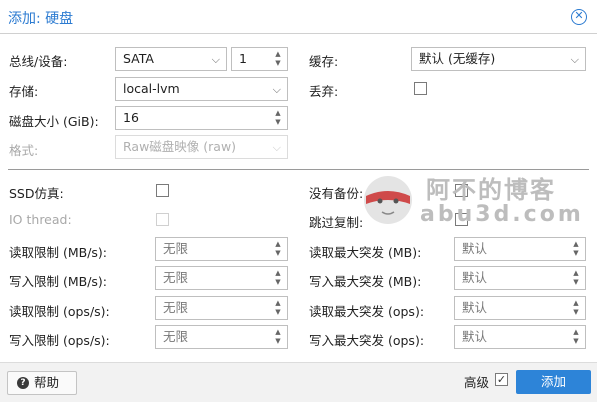 The image size is (597, 402). Describe the element at coordinates (520, 249) in the screenshot. I see `read-burst-mb-input: 默认 ▲ ▼` at that location.